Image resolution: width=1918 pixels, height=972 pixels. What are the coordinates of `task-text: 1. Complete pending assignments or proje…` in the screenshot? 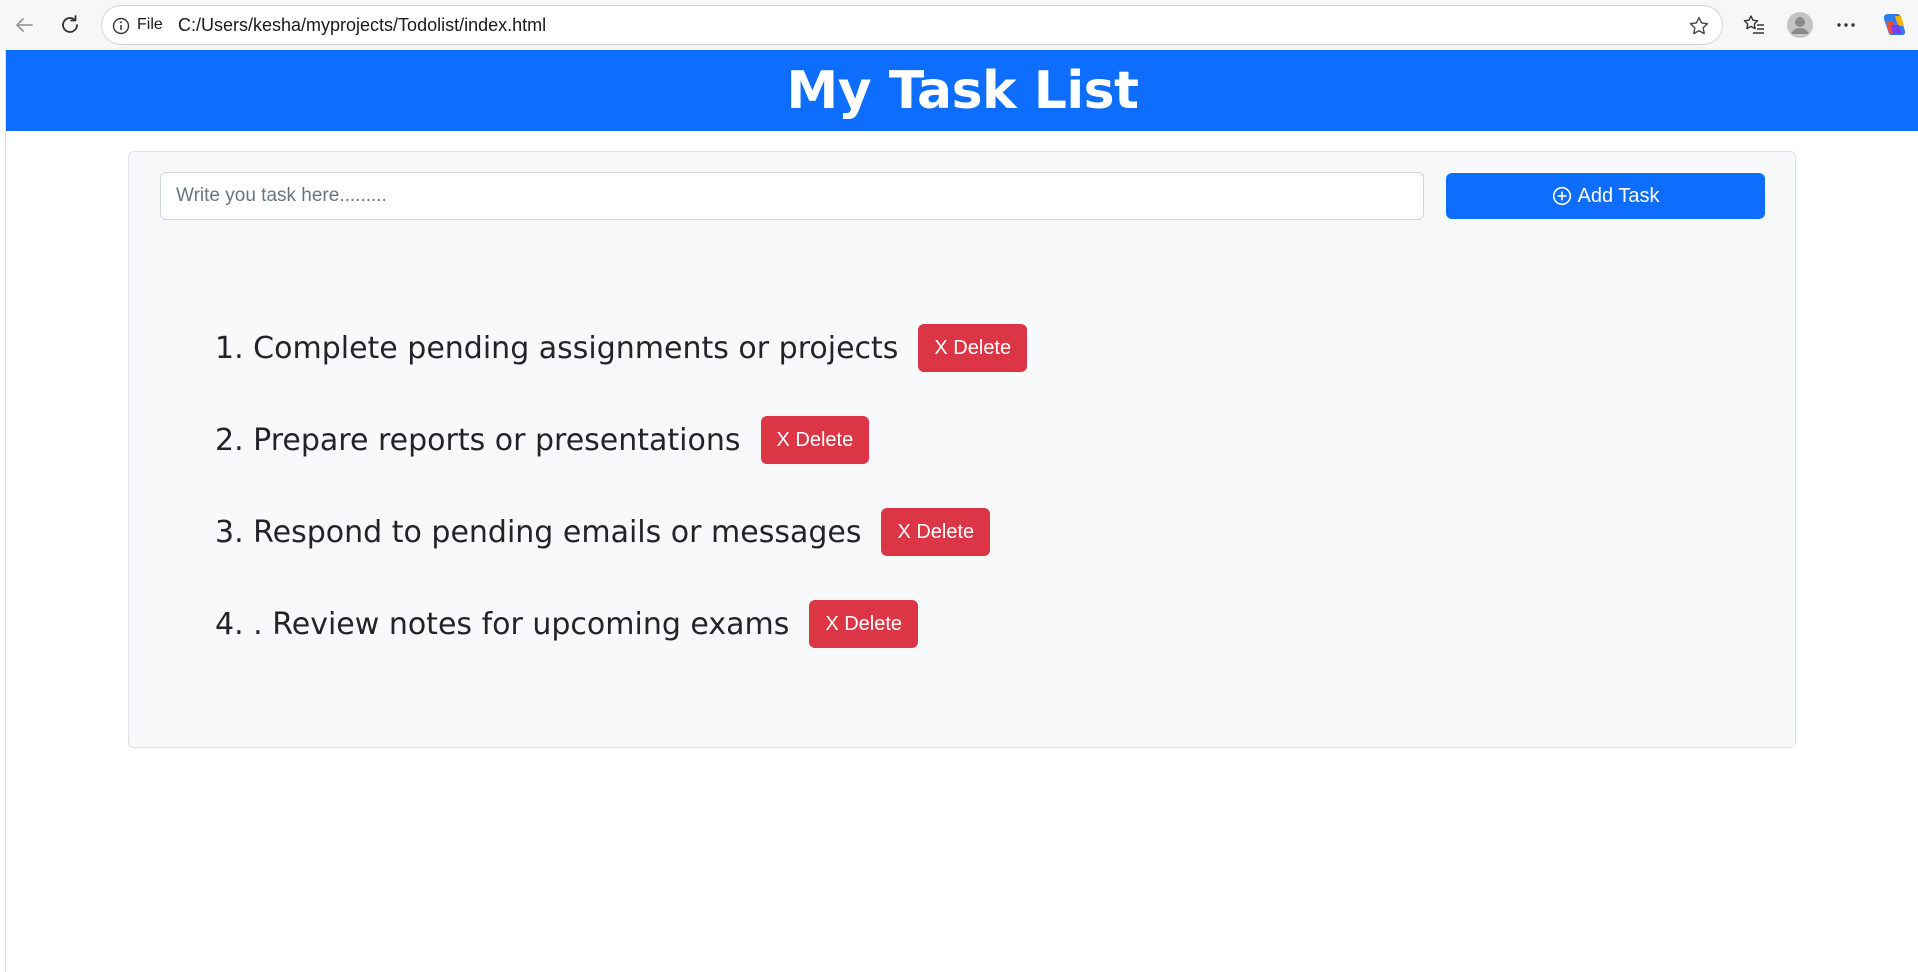 It's located at (556, 348).